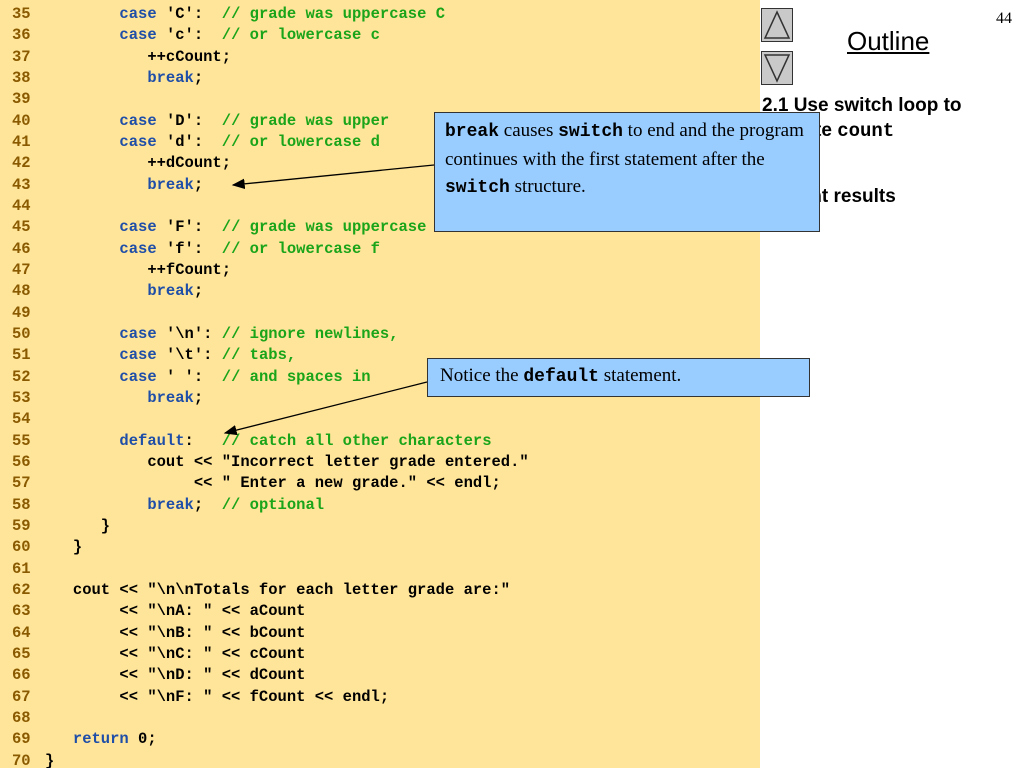 Image resolution: width=1024 pixels, height=768 pixels. Describe the element at coordinates (325, 408) in the screenshot. I see `default-callout-arrow` at that location.